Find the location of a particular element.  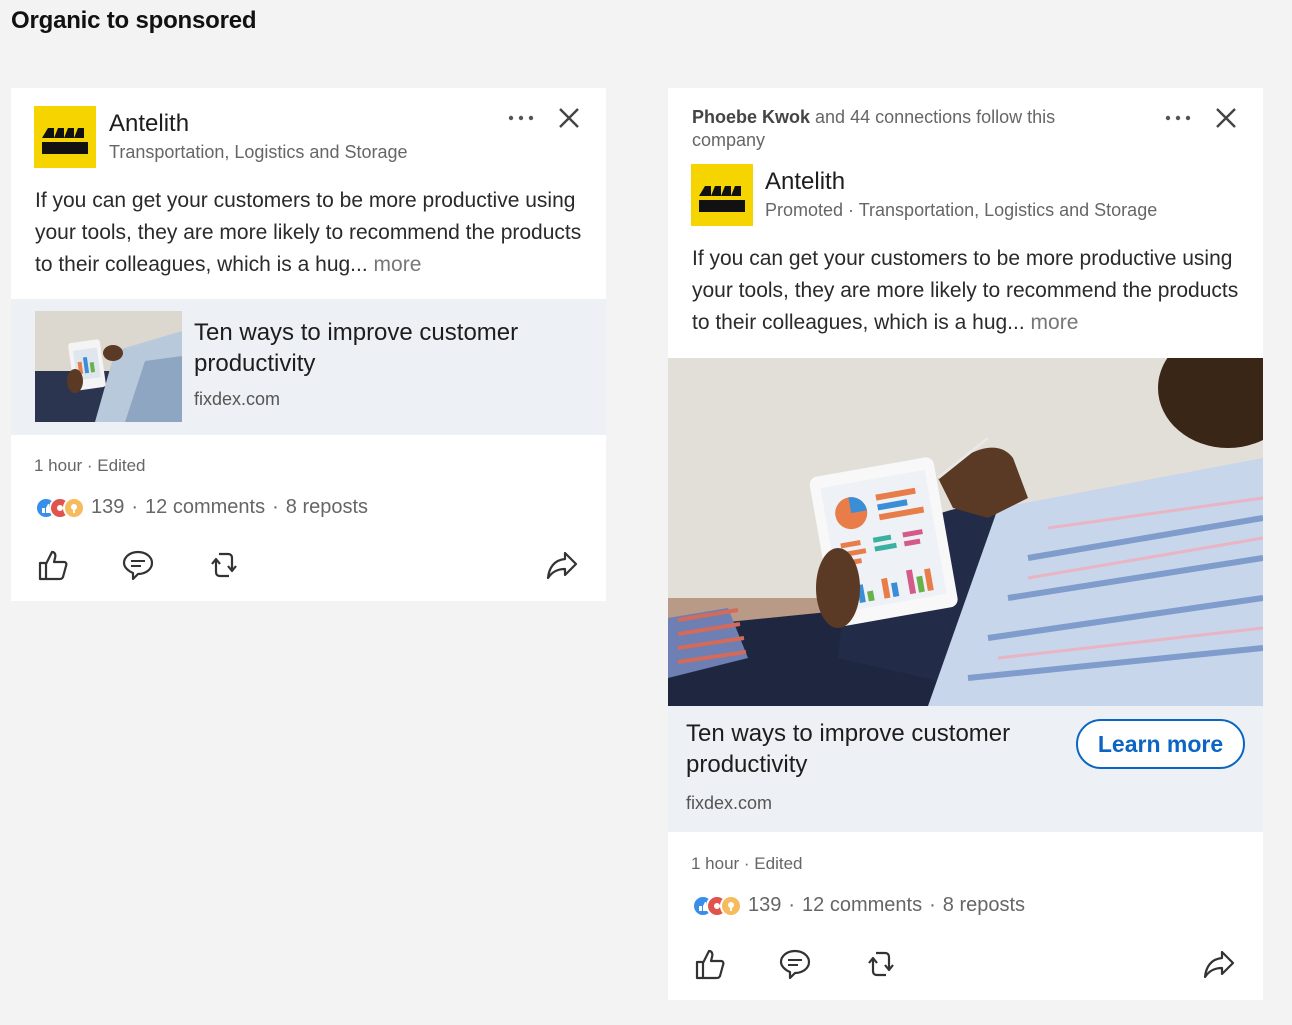

learn-more-button: Learn more is located at coordinates (1160, 744).